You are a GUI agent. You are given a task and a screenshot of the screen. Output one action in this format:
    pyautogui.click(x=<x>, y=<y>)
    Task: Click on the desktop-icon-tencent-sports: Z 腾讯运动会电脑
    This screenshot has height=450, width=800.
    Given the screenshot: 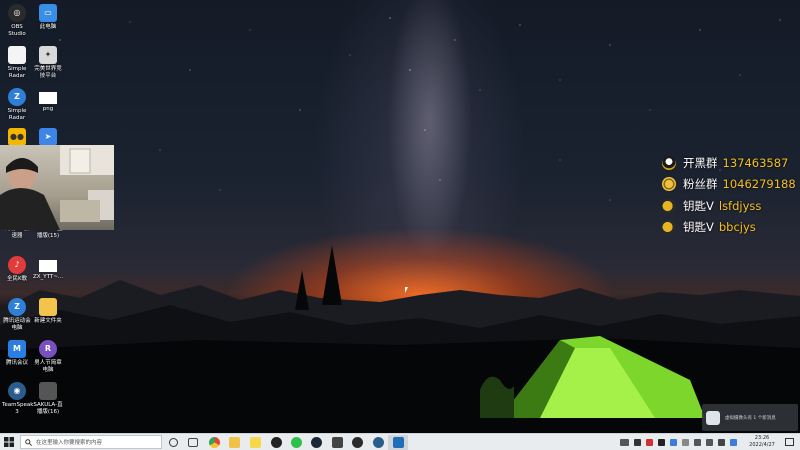 What is the action you would take?
    pyautogui.click(x=17, y=314)
    